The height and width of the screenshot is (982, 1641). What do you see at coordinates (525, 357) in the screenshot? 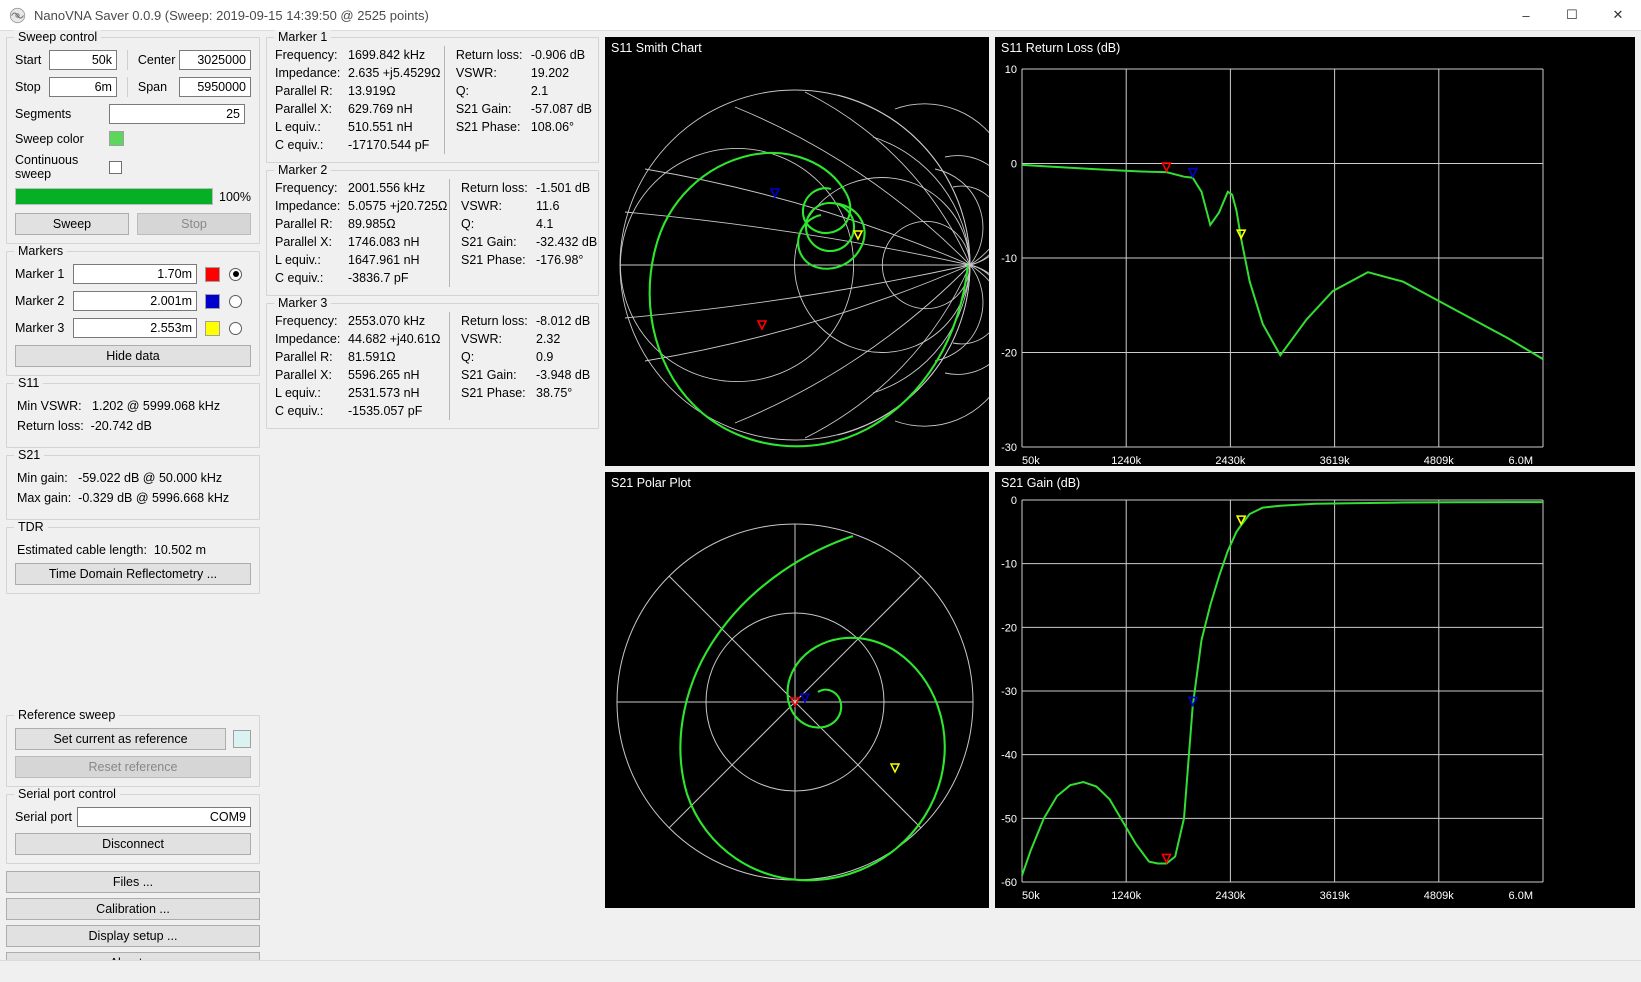
I see `marker-field-row: Q: 0.9` at bounding box center [525, 357].